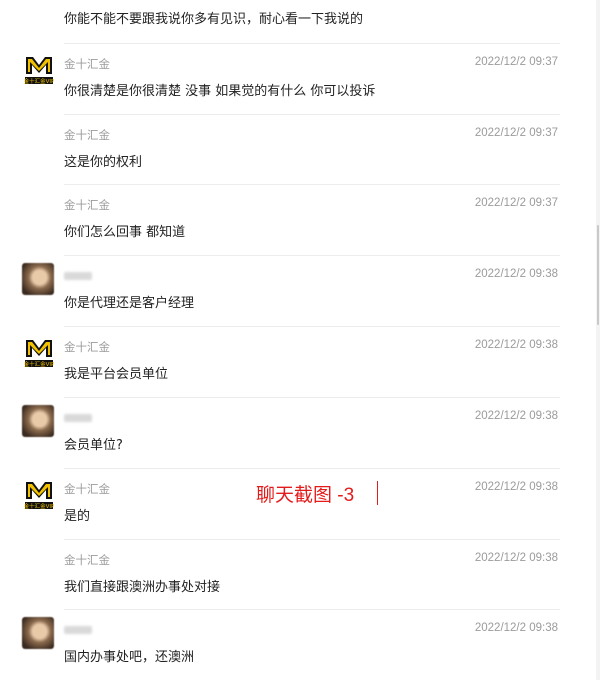  Describe the element at coordinates (129, 303) in the screenshot. I see `message-text: 你是代理还是客户经理` at that location.